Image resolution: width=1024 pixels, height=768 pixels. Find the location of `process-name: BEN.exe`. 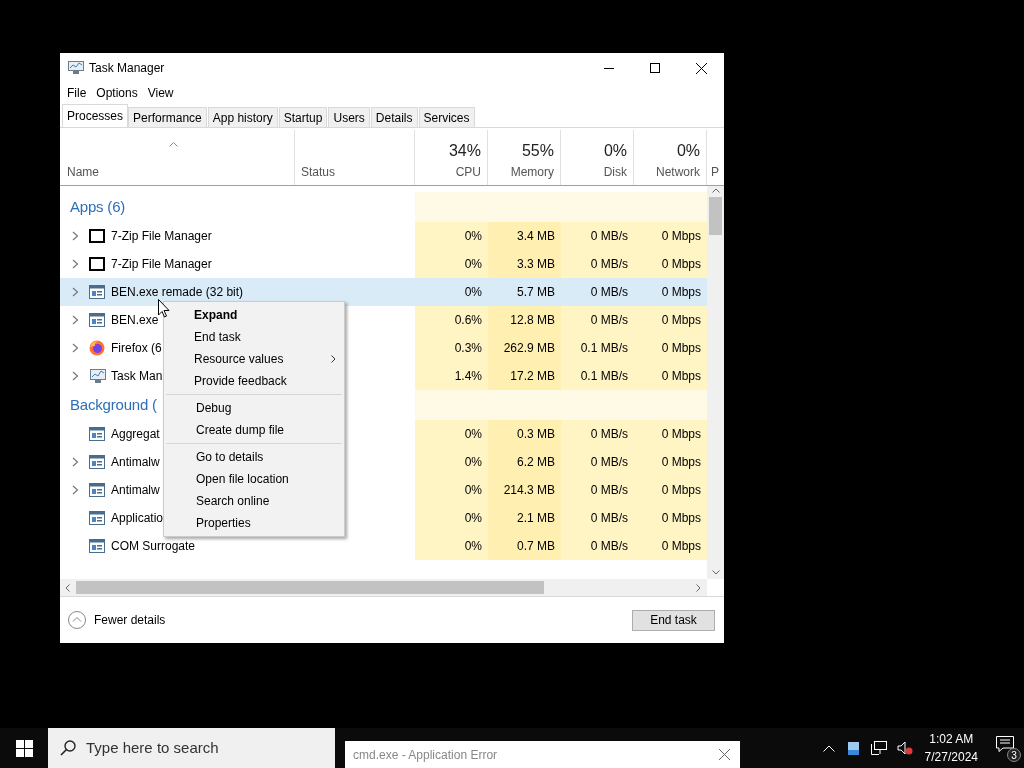

process-name: BEN.exe is located at coordinates (135, 320).